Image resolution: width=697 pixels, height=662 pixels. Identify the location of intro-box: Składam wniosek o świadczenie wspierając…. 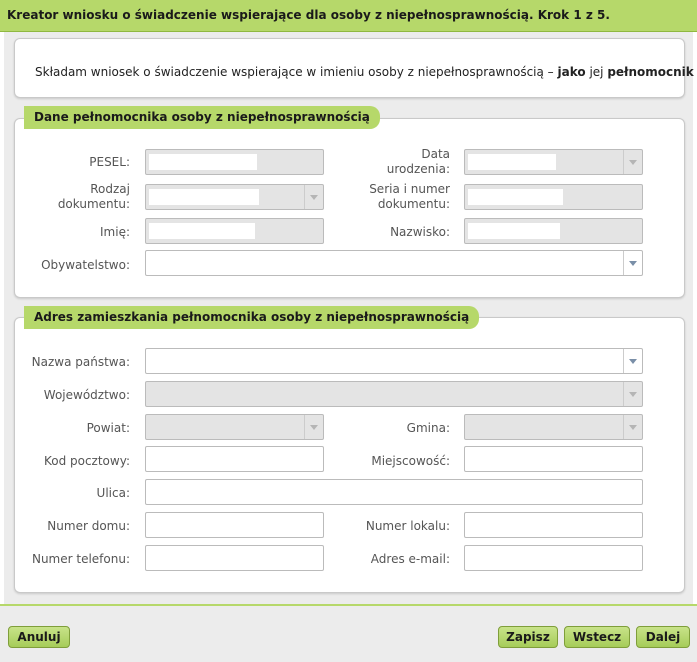
(354, 68).